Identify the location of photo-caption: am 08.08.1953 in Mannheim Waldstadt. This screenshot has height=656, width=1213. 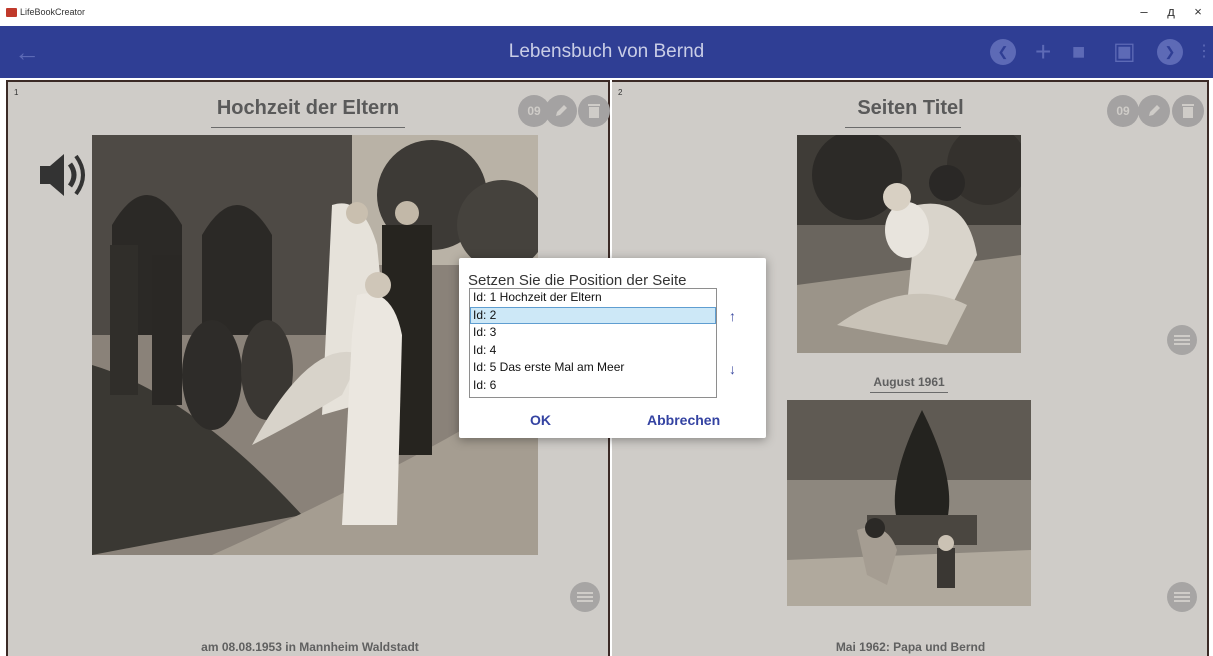
(310, 647).